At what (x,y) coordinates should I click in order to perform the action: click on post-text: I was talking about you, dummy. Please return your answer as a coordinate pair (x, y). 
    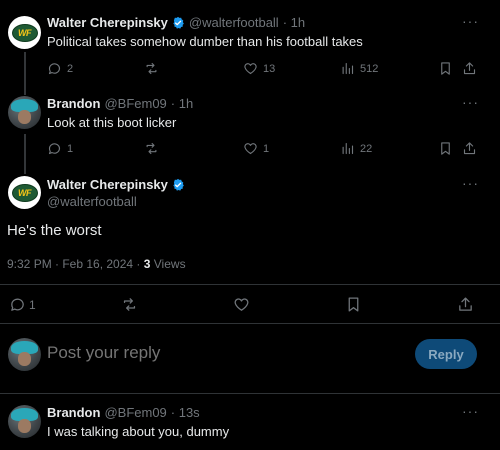
    Looking at the image, I should click on (138, 431).